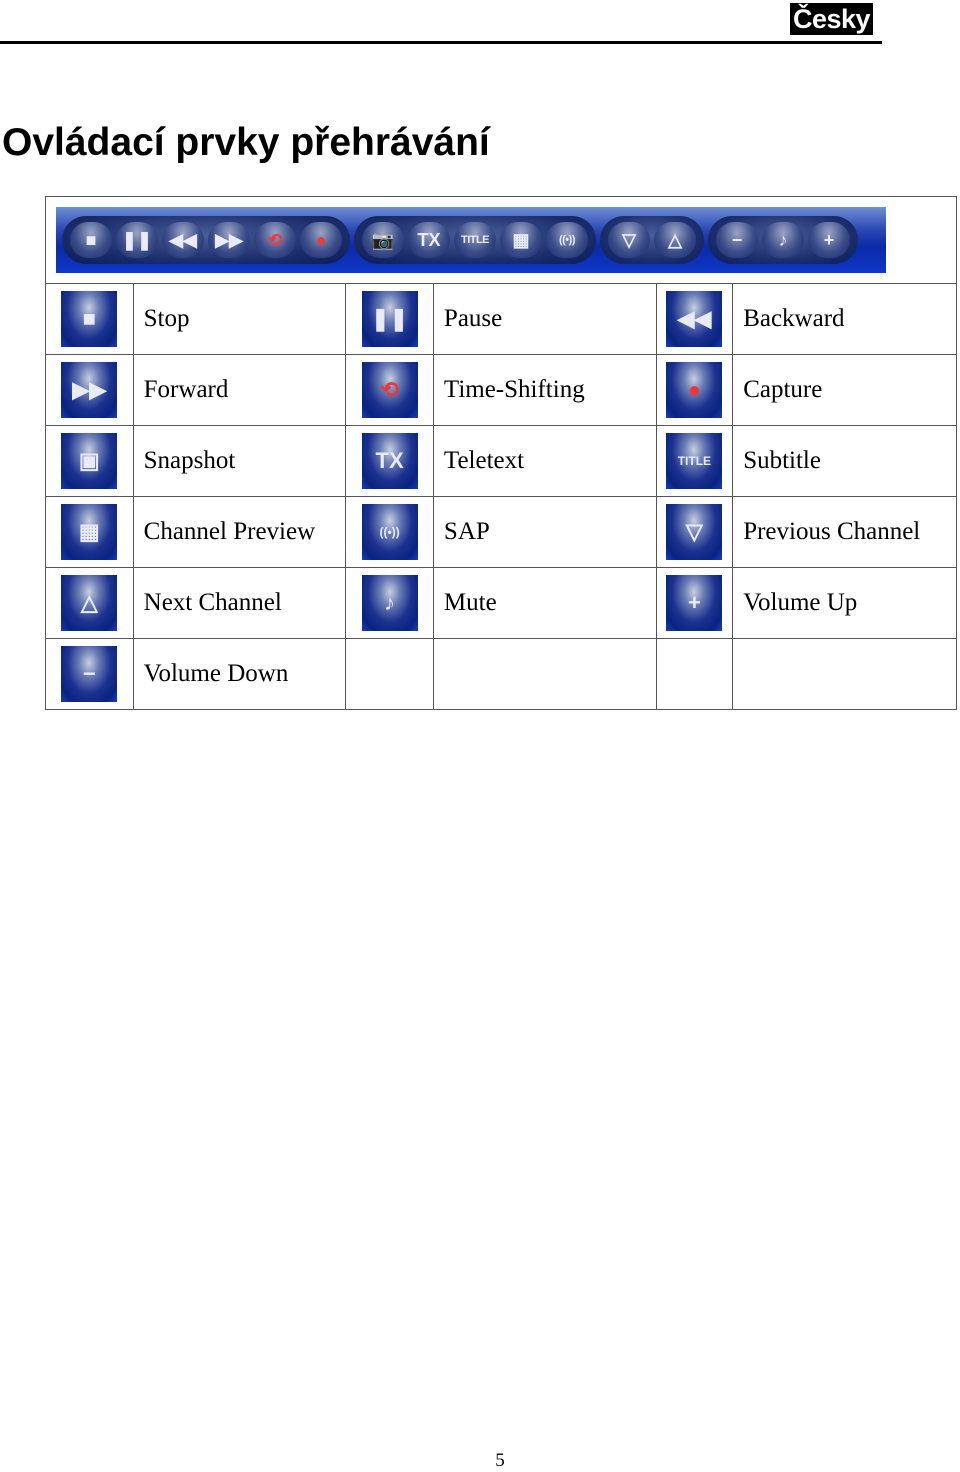 This screenshot has height=1472, width=960. What do you see at coordinates (514, 389) in the screenshot?
I see `control-label: Time-Shifting` at bounding box center [514, 389].